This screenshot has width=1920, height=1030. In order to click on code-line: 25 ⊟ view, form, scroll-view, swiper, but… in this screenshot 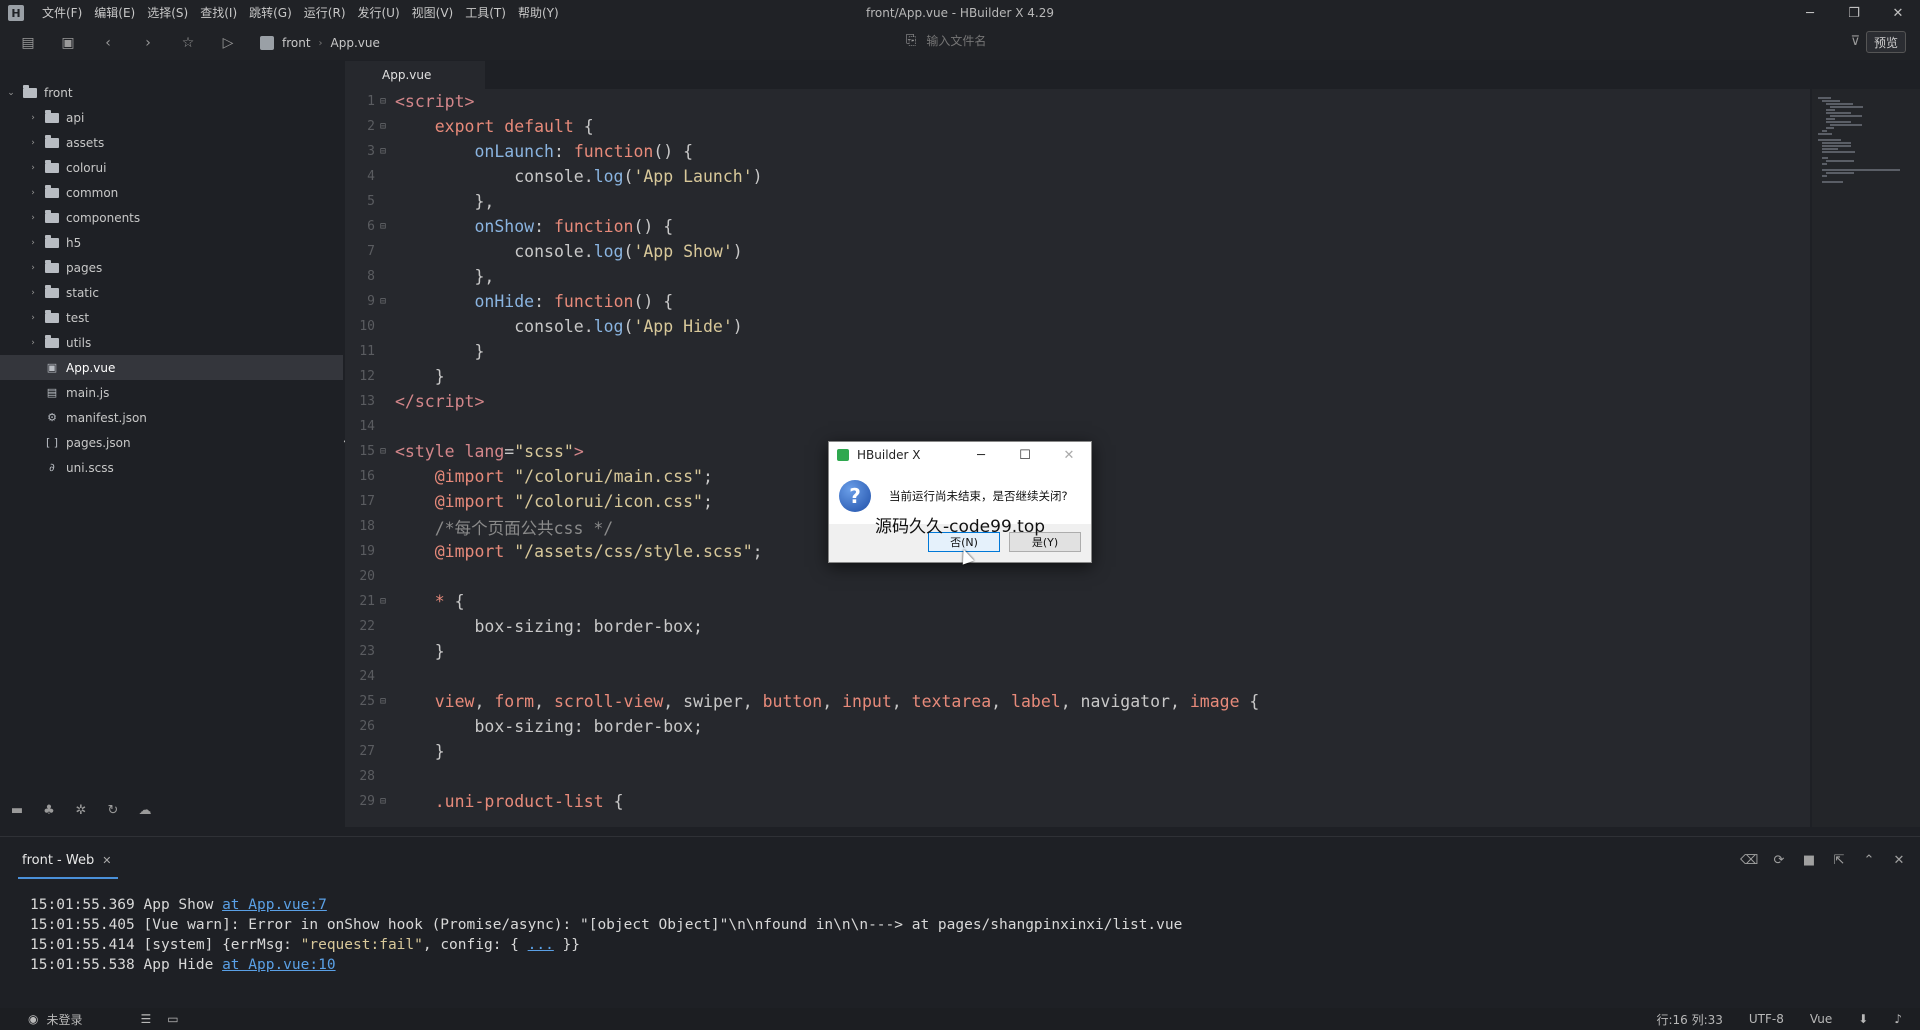, I will do `click(1077, 701)`.